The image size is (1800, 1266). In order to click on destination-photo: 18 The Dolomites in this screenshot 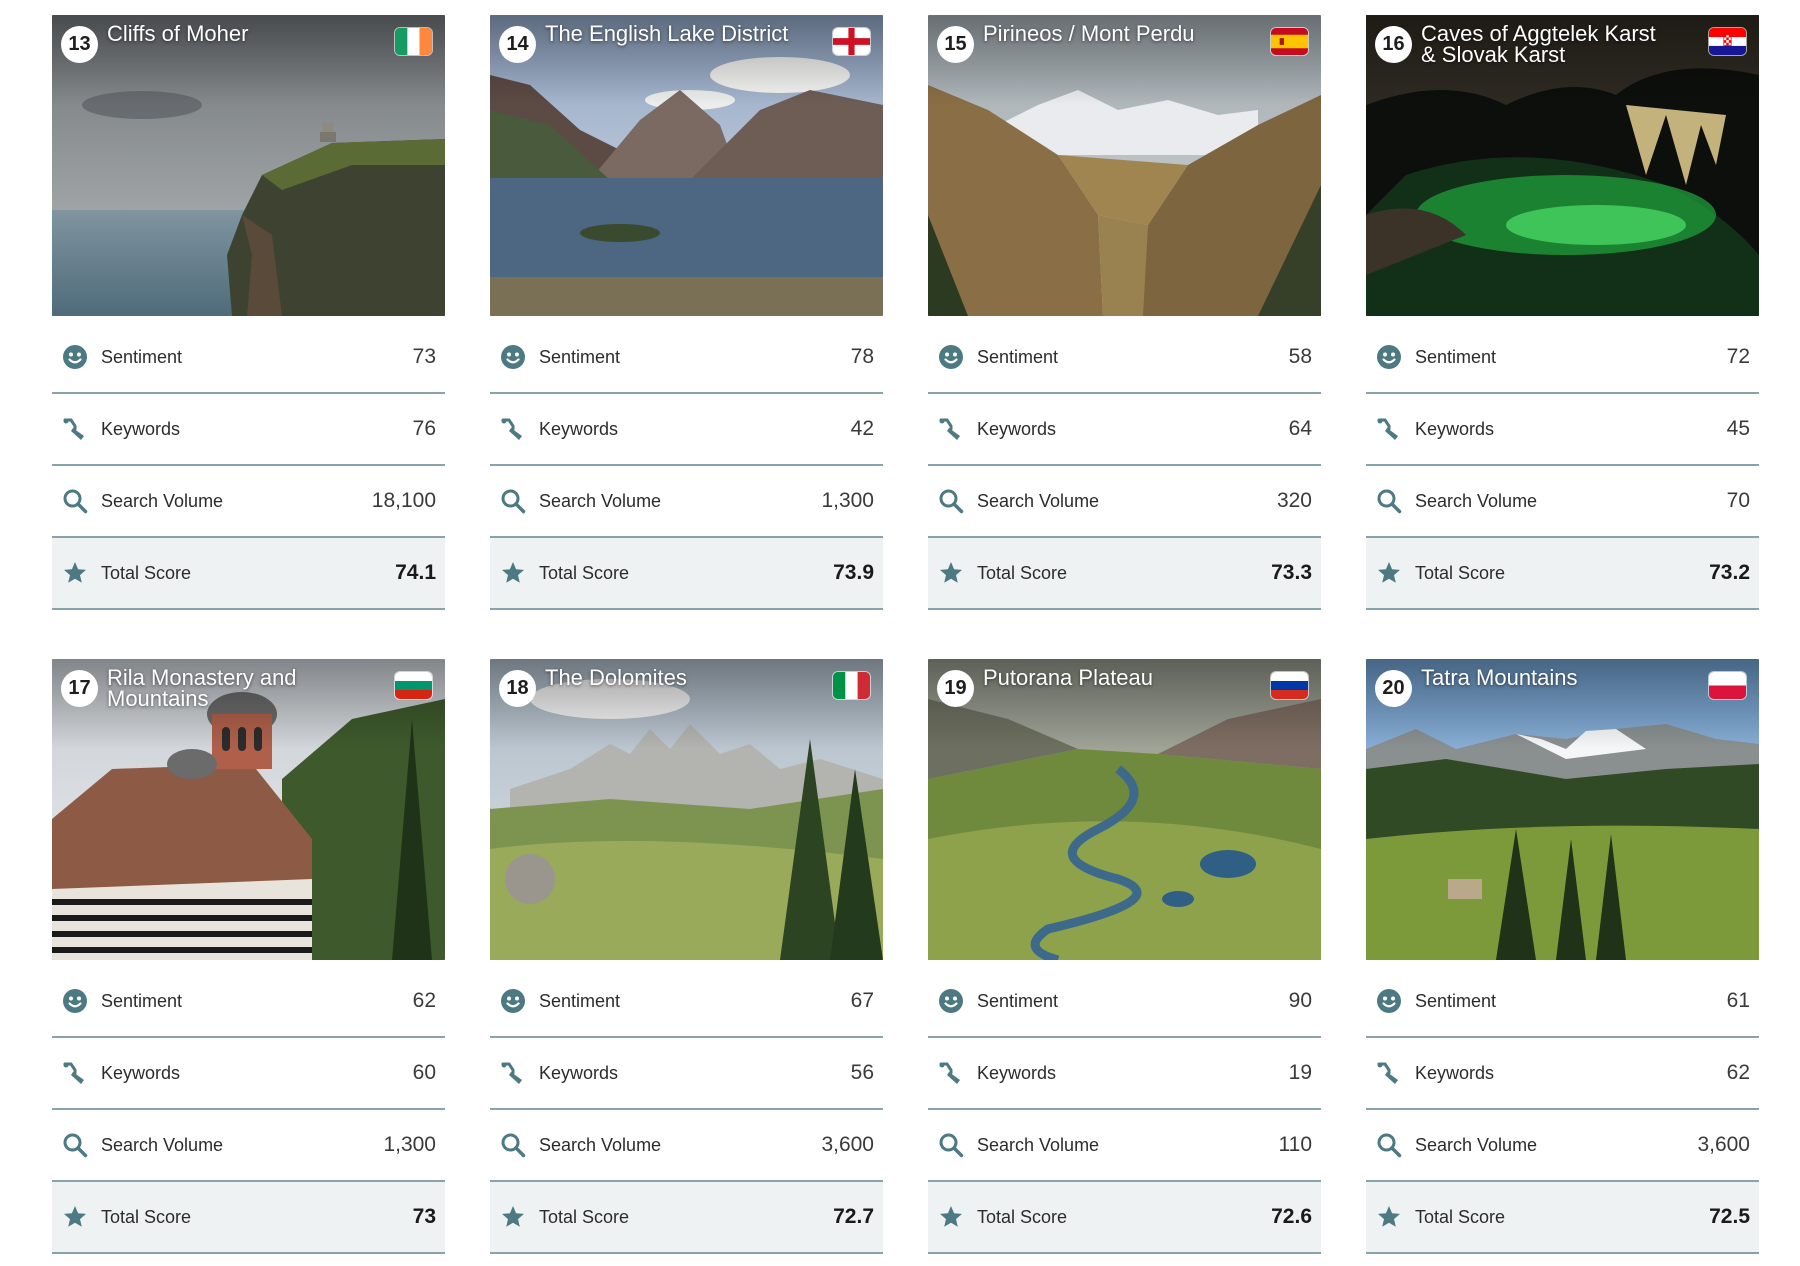, I will do `click(686, 809)`.